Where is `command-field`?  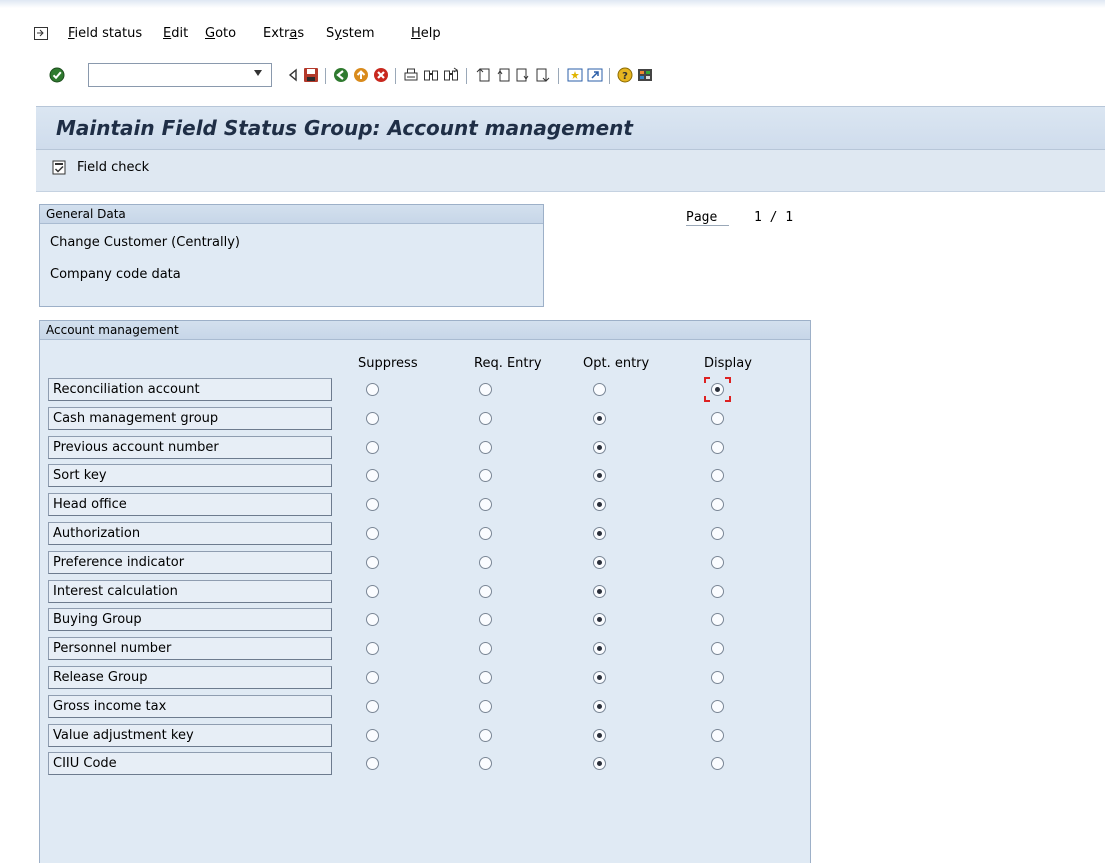
command-field is located at coordinates (180, 75).